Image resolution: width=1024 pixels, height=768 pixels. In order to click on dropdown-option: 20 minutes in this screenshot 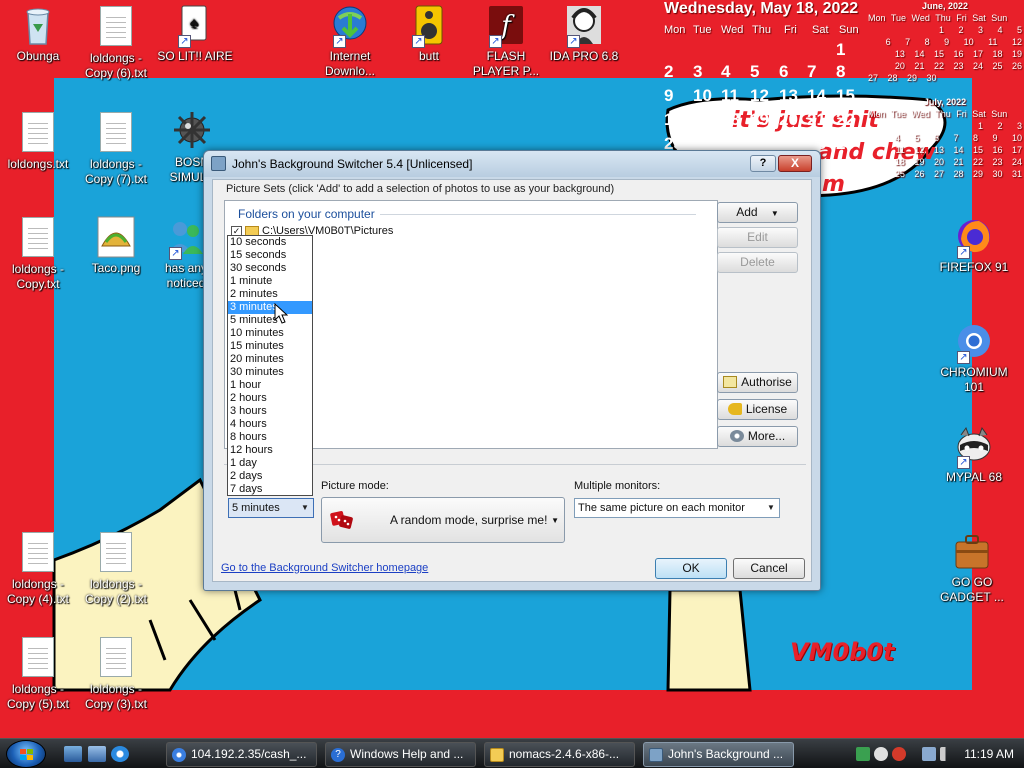, I will do `click(270, 359)`.